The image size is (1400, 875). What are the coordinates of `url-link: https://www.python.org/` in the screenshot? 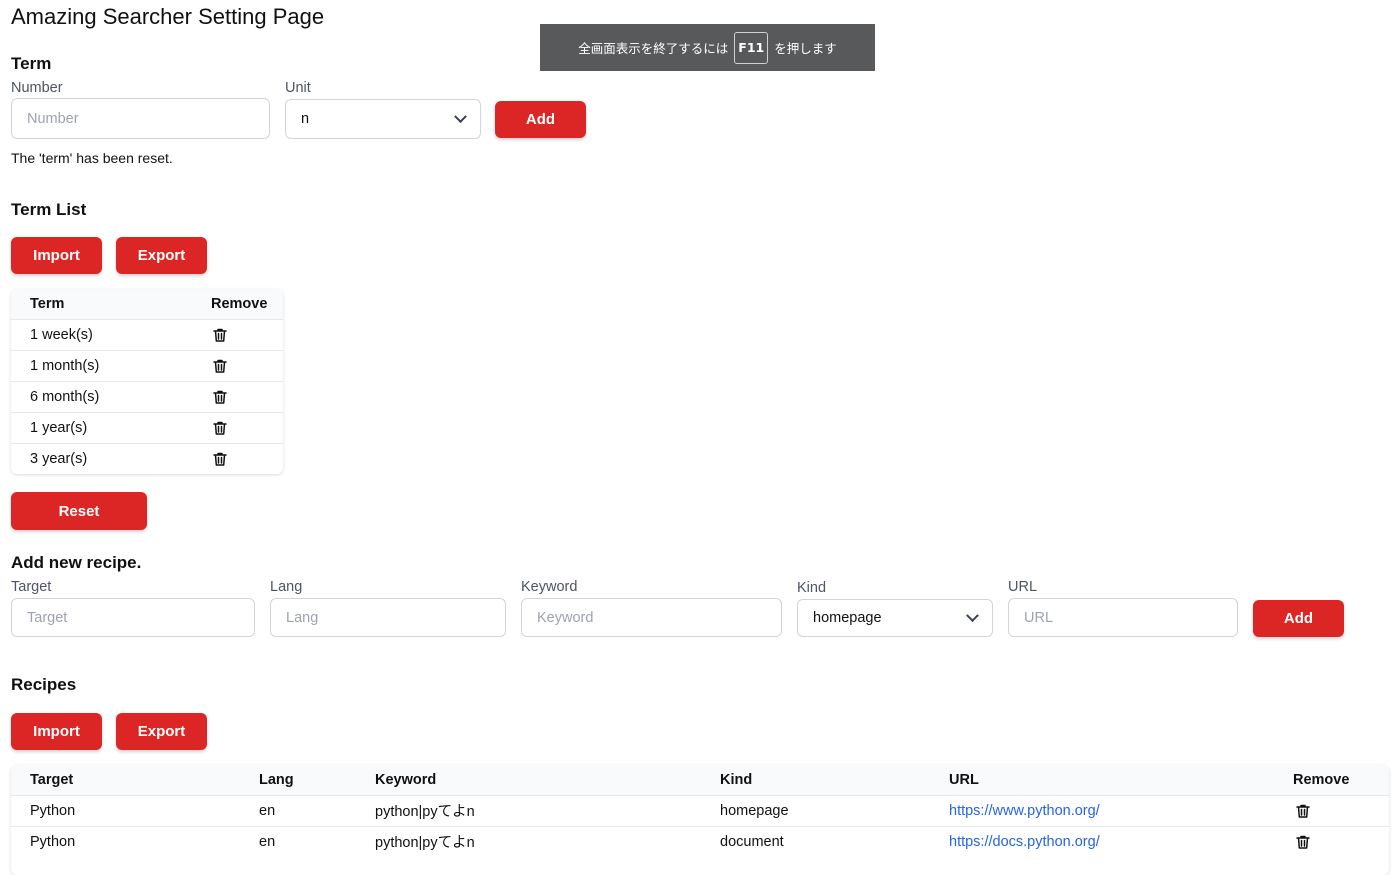 It's located at (1024, 811).